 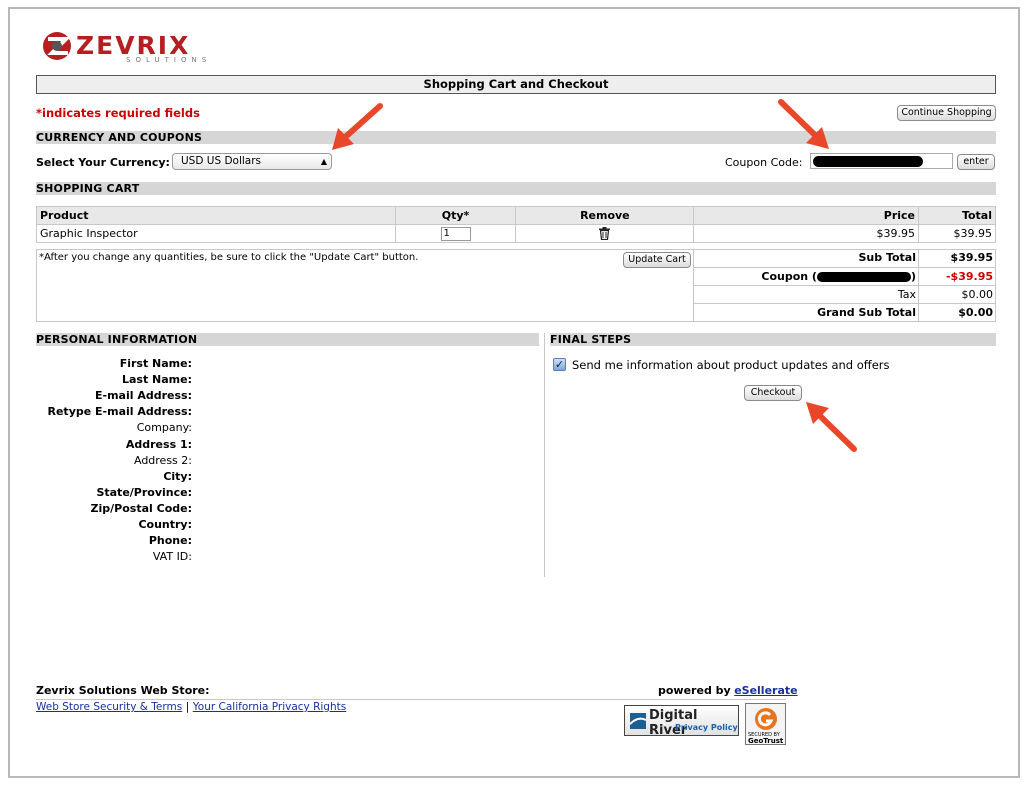 I want to click on tax-row: Tax $0.00, so click(x=844, y=294).